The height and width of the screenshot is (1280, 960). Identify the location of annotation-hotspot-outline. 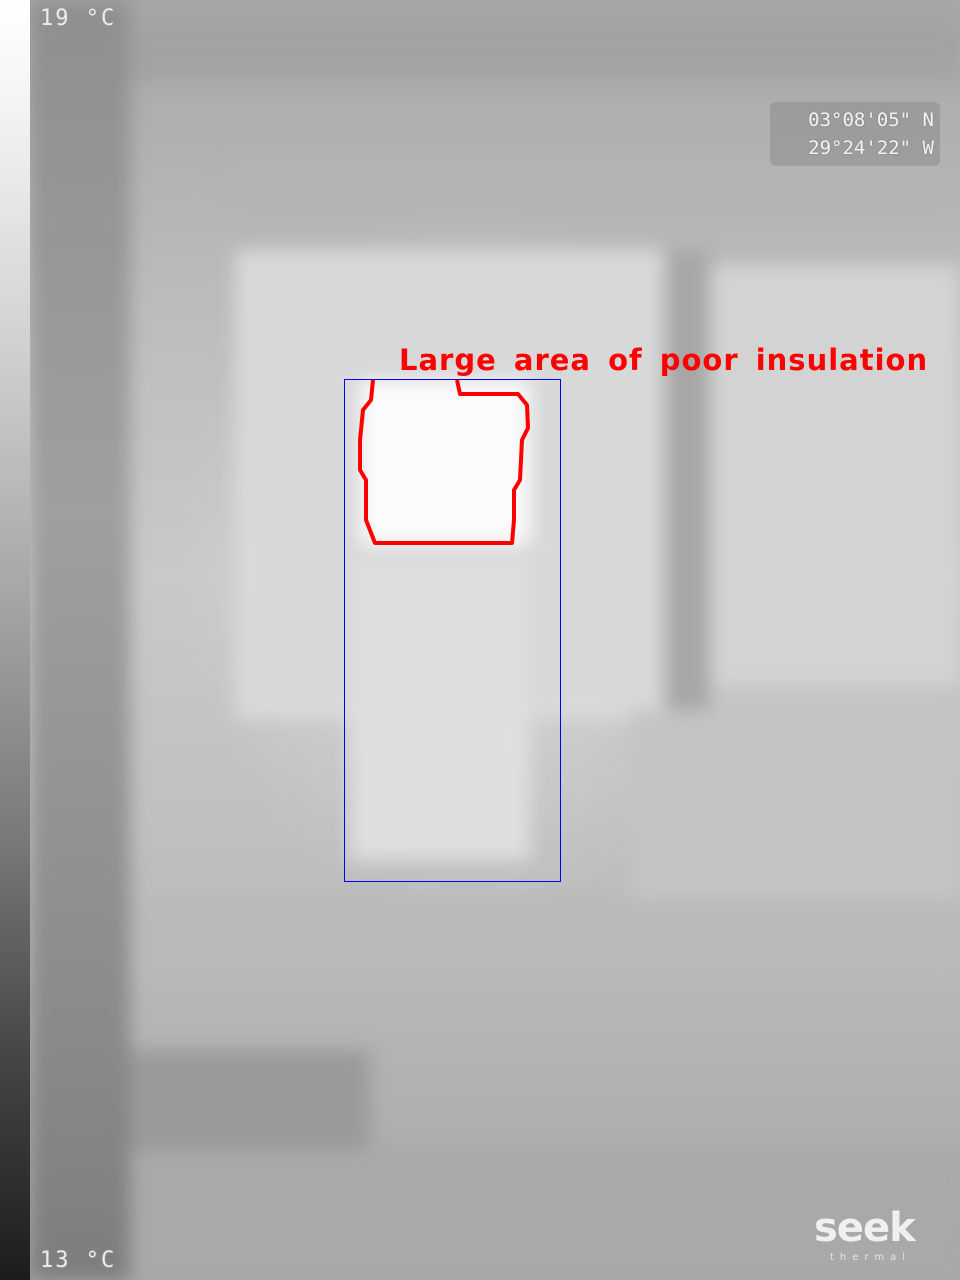
(444, 462).